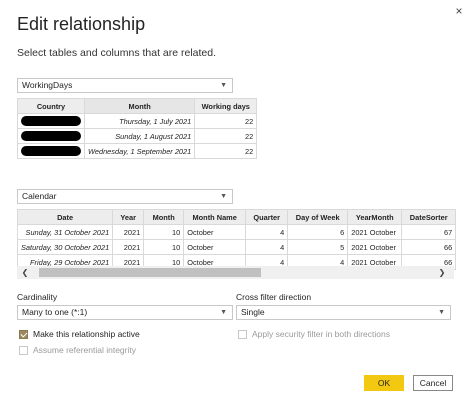  What do you see at coordinates (86, 334) in the screenshot?
I see `make-active-label: Make this relationship active` at bounding box center [86, 334].